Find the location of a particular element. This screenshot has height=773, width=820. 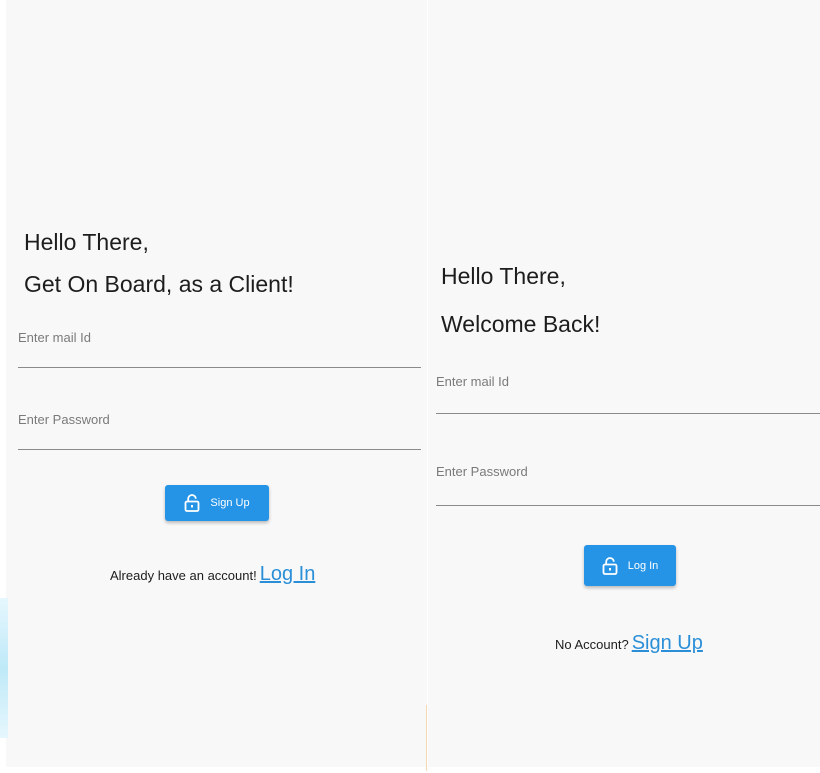

login-greeting: Hello There, is located at coordinates (503, 276).